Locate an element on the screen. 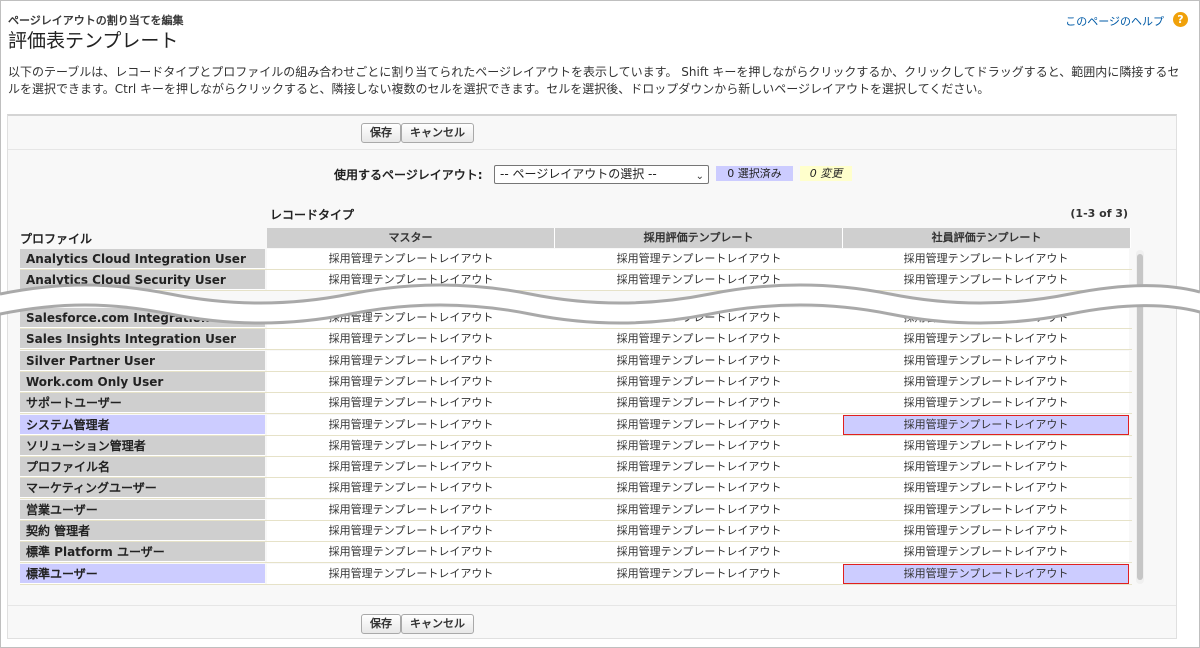  profile-column-header: プロファイル is located at coordinates (56, 239).